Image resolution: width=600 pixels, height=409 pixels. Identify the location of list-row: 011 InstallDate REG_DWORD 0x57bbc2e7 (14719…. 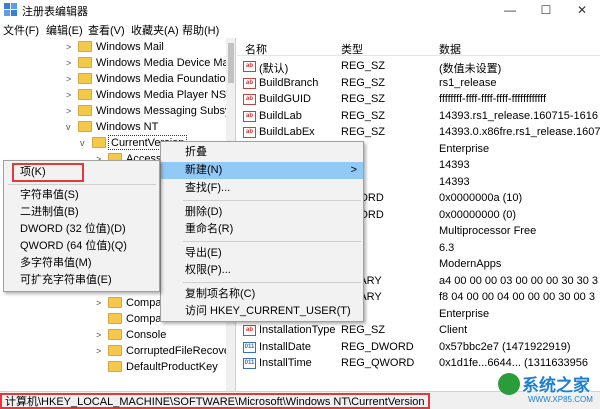
(418, 347).